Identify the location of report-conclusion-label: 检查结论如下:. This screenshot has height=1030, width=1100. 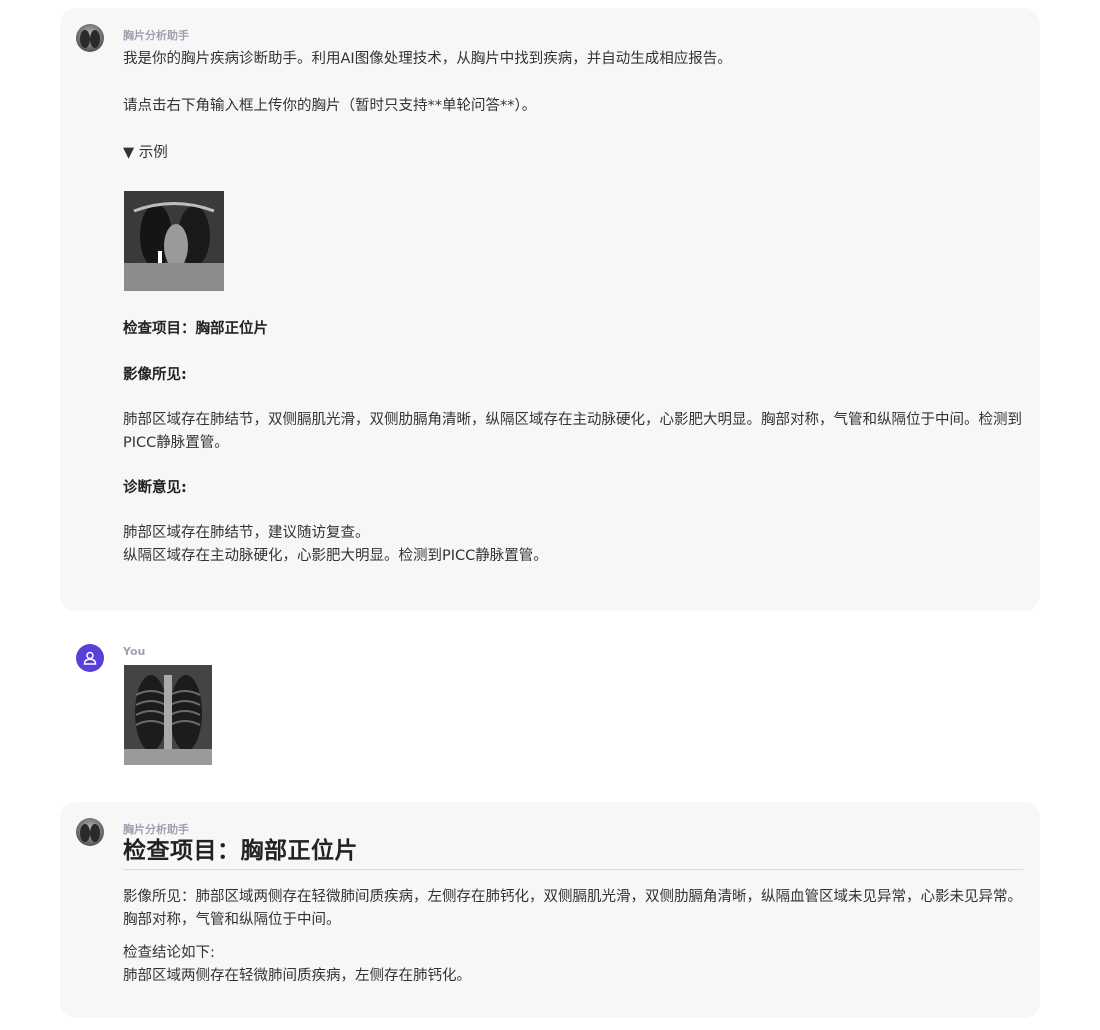
(169, 953).